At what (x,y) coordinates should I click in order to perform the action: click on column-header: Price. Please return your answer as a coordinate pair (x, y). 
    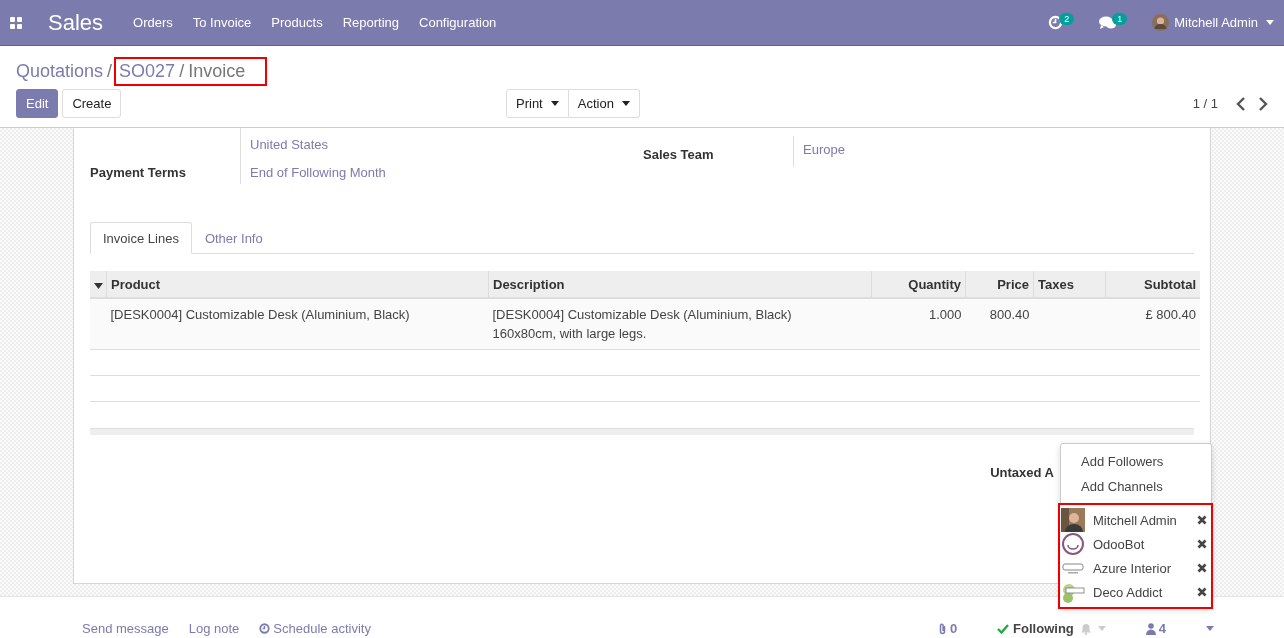
    Looking at the image, I should click on (999, 284).